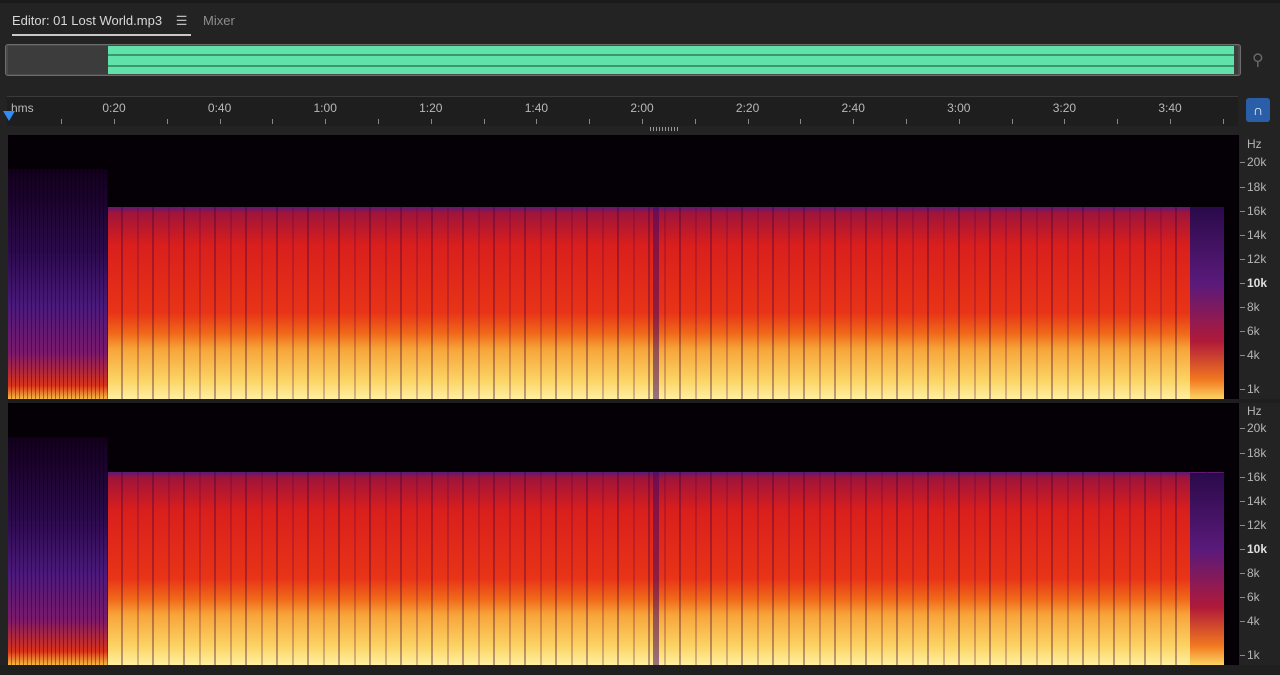  I want to click on ruler-label: 0:40, so click(219, 108).